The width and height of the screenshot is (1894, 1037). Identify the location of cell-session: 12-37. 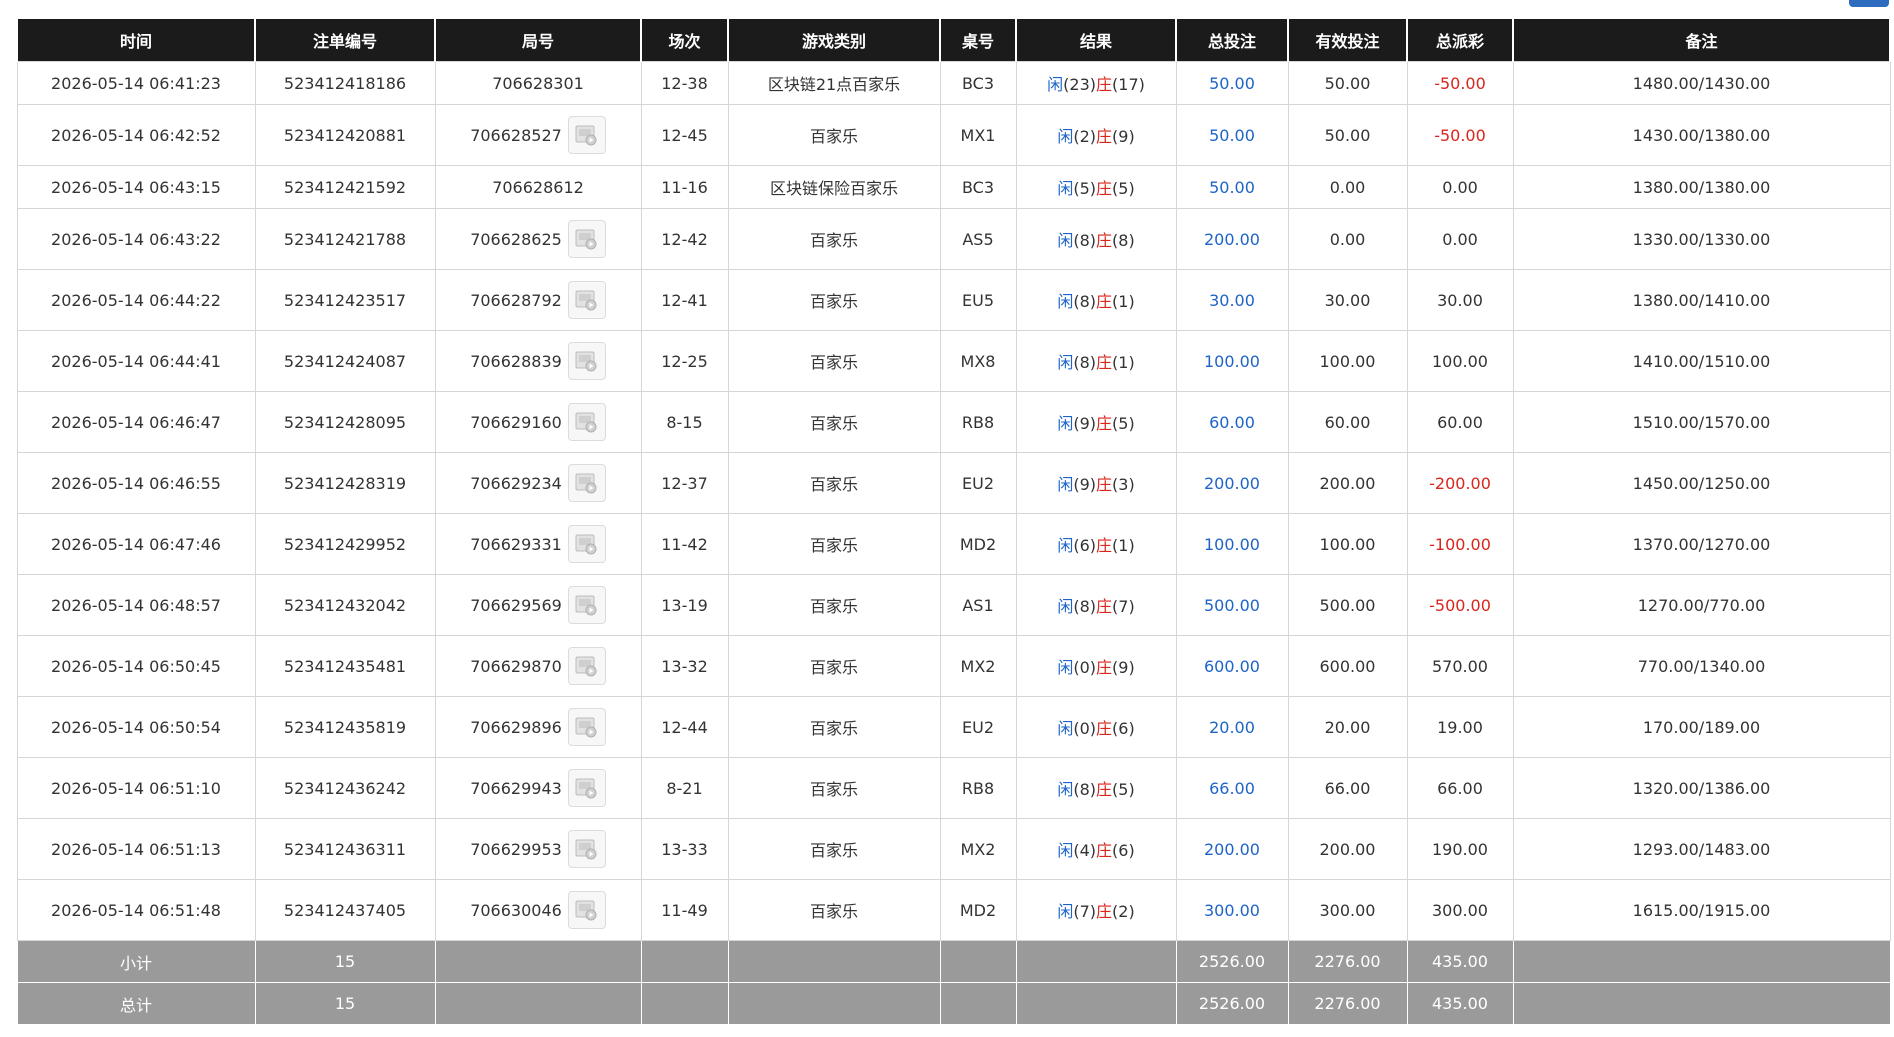
(684, 483).